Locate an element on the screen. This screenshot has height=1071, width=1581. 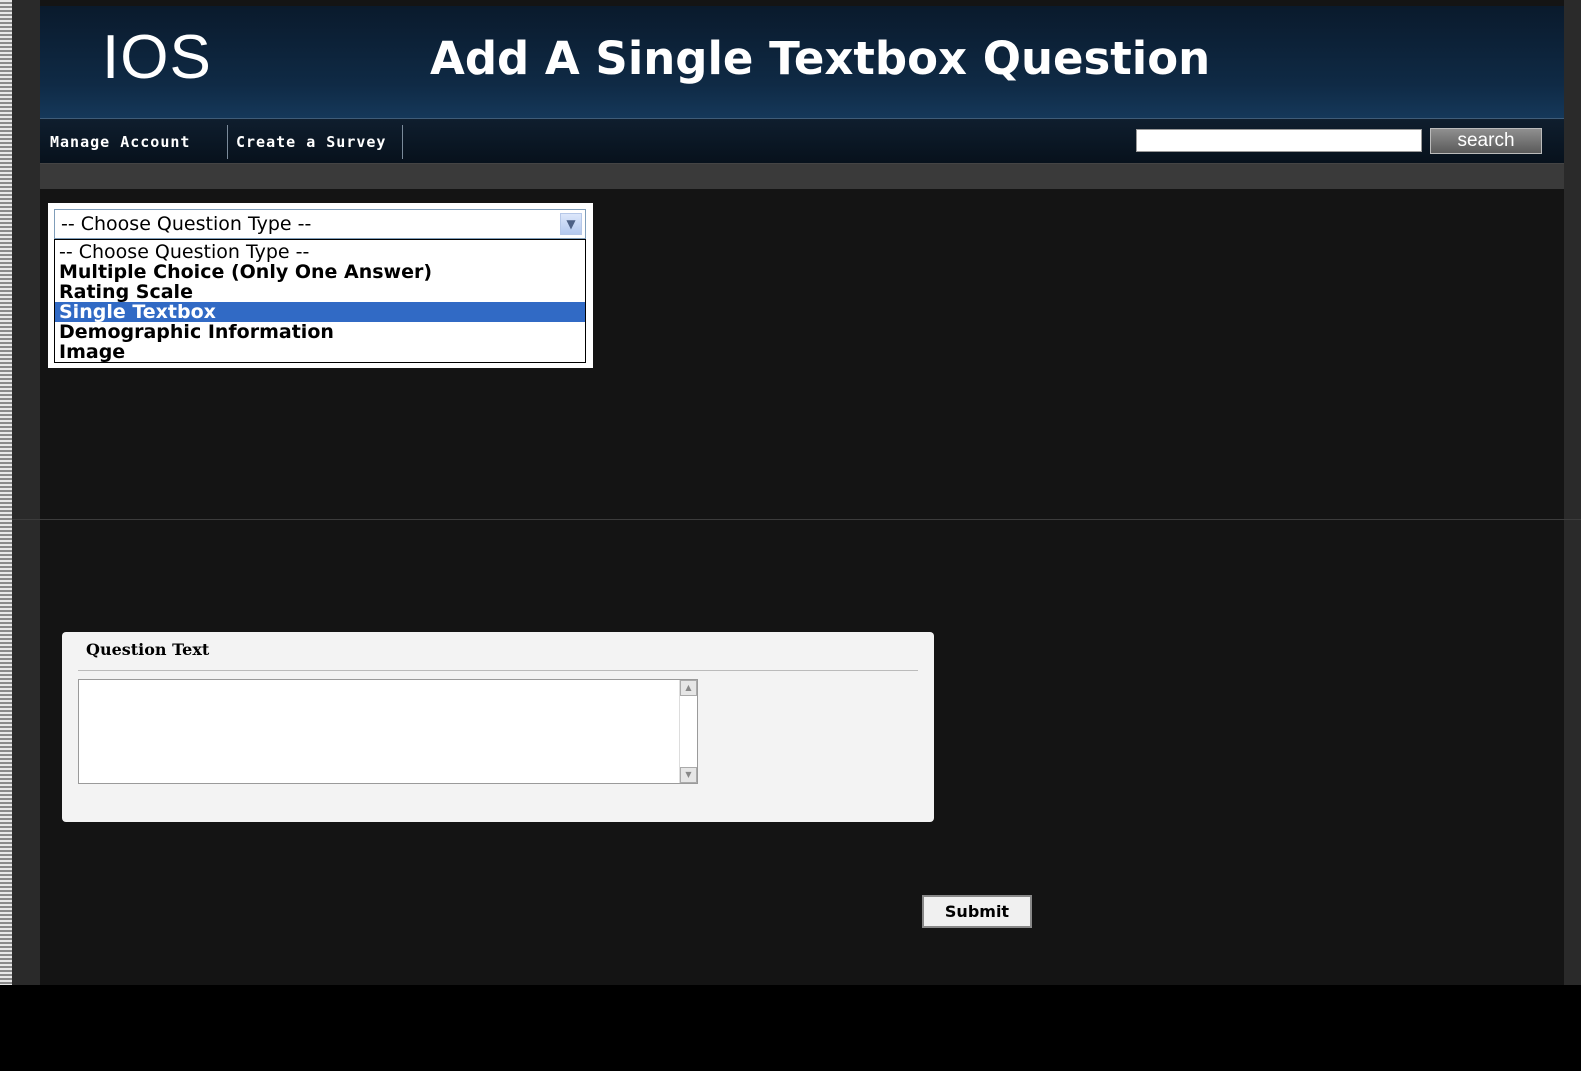
search-input is located at coordinates (1279, 140).